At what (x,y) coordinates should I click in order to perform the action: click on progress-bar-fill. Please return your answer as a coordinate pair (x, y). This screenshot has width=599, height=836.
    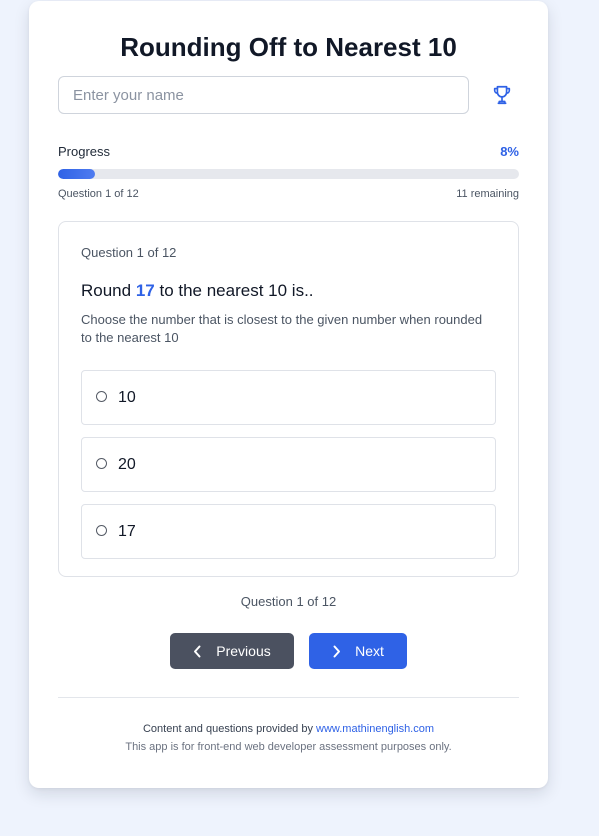
    Looking at the image, I should click on (76, 174).